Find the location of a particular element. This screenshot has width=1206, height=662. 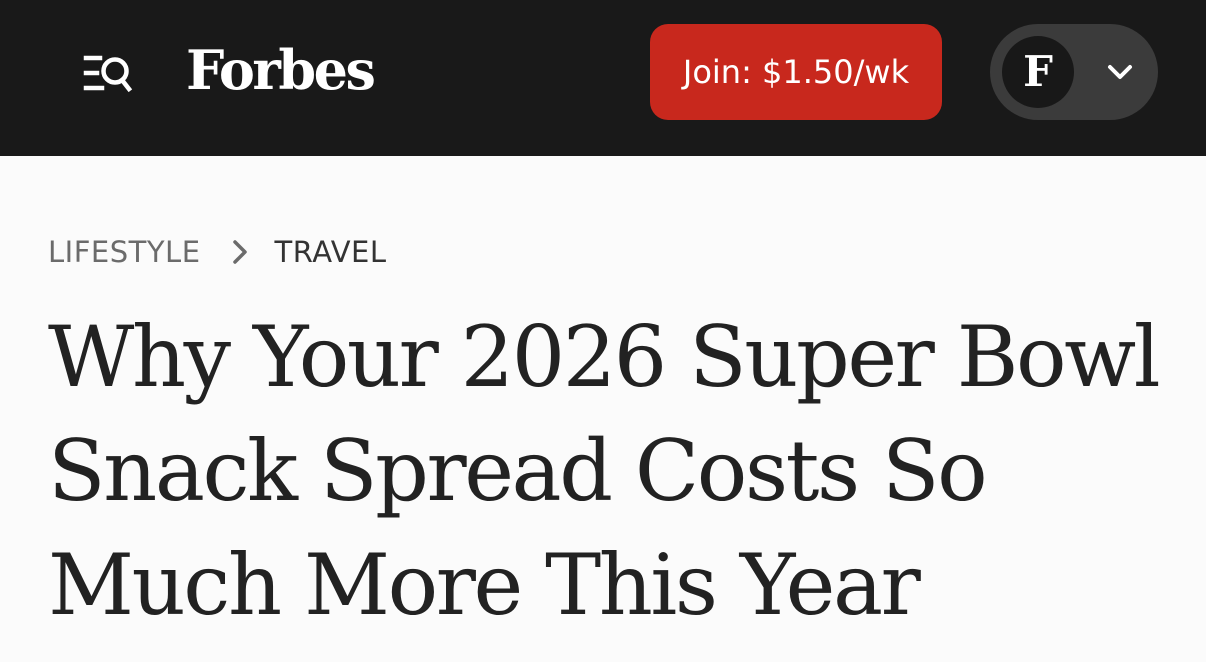

account-menu-button: F is located at coordinates (1074, 72).